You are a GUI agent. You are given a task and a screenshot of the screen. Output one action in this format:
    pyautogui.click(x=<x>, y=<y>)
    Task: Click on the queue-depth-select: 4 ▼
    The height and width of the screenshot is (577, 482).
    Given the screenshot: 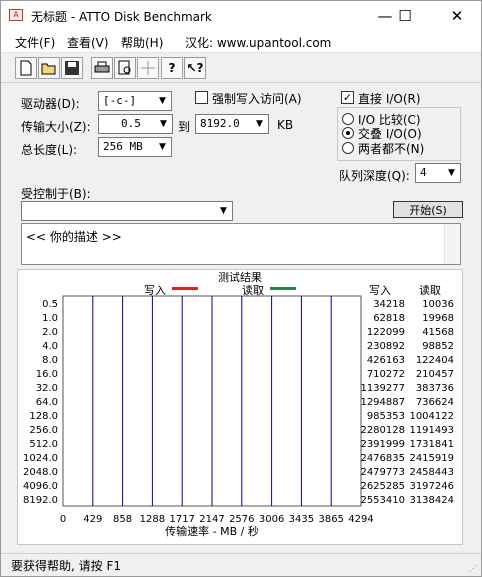 What is the action you would take?
    pyautogui.click(x=438, y=173)
    